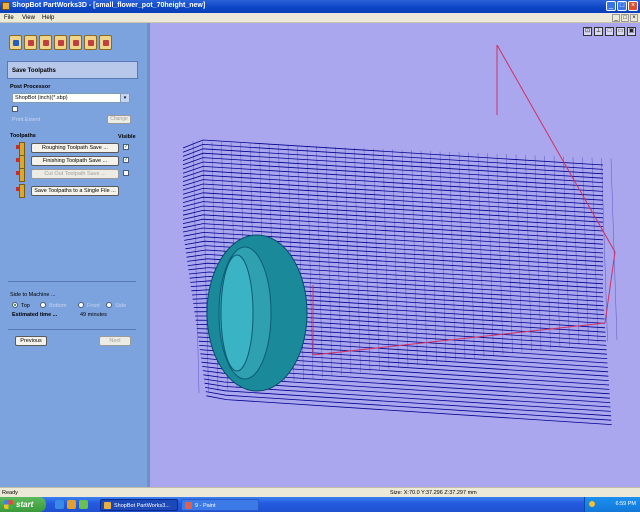  I want to click on section-title: Save Toolpaths, so click(34, 71).